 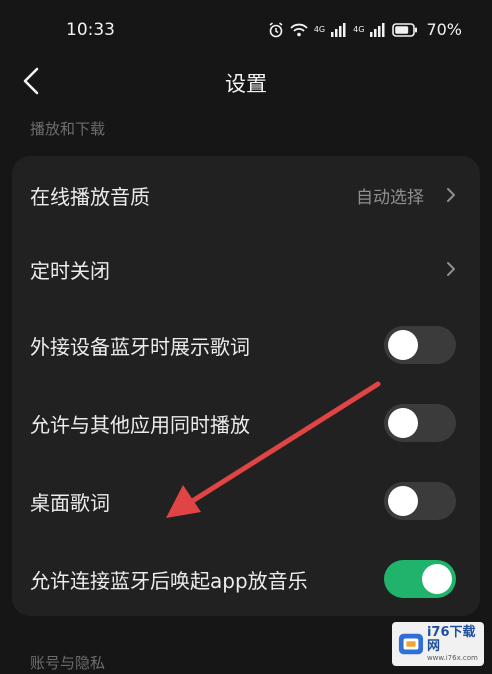 What do you see at coordinates (444, 29) in the screenshot?
I see `battery-percent: 70%` at bounding box center [444, 29].